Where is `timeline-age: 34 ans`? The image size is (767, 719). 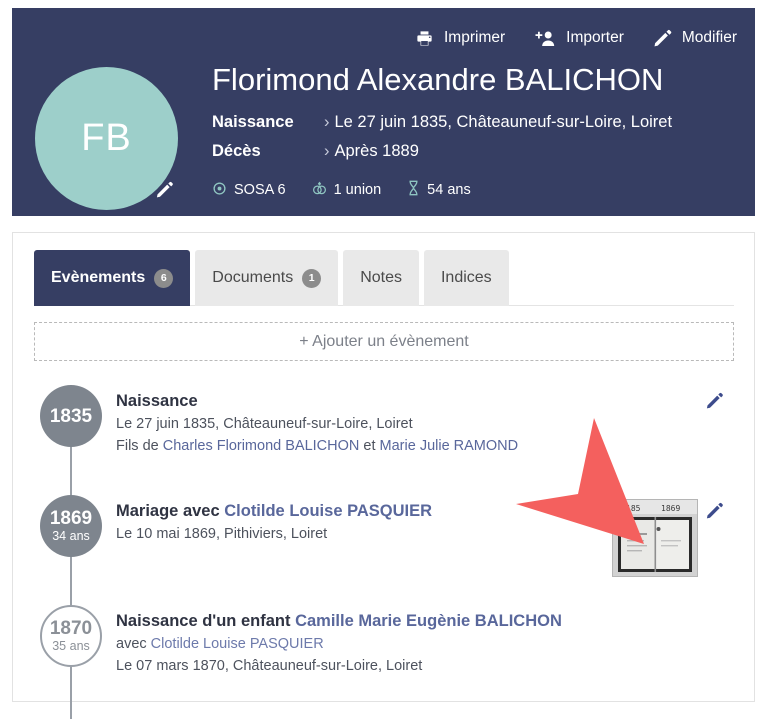 timeline-age: 34 ans is located at coordinates (71, 536).